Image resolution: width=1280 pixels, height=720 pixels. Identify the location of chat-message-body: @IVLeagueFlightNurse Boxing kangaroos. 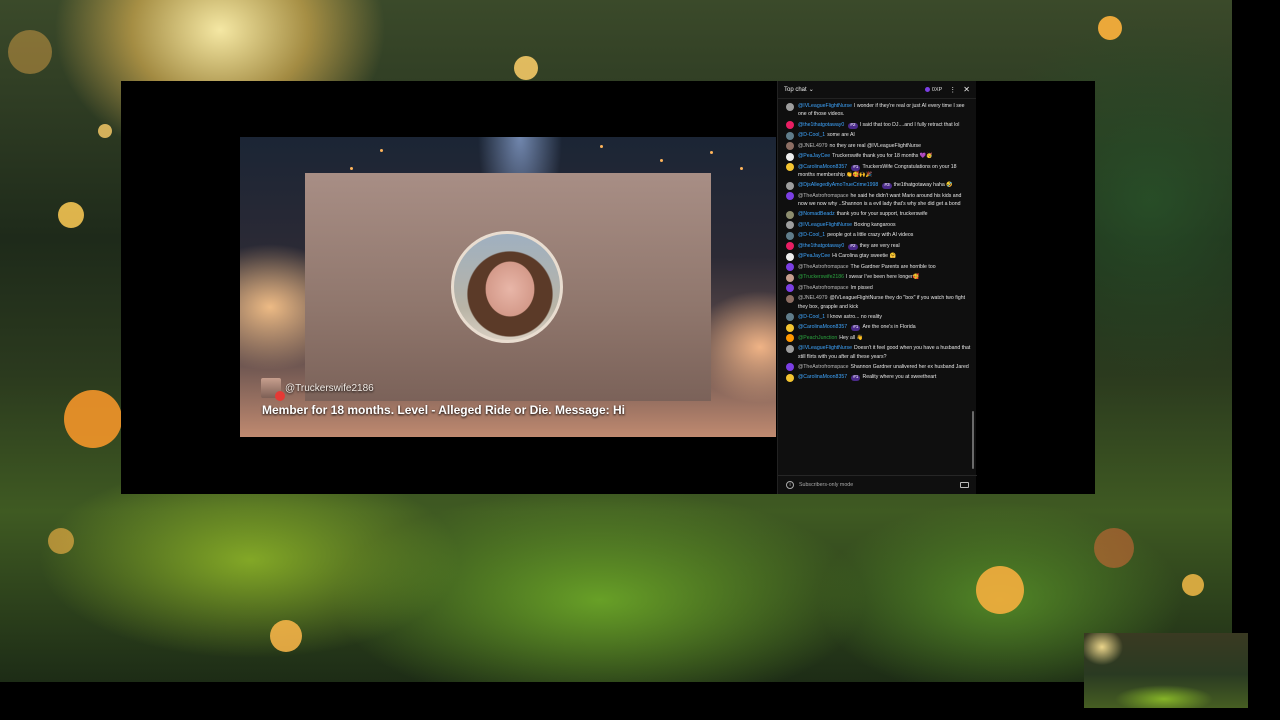
(884, 225).